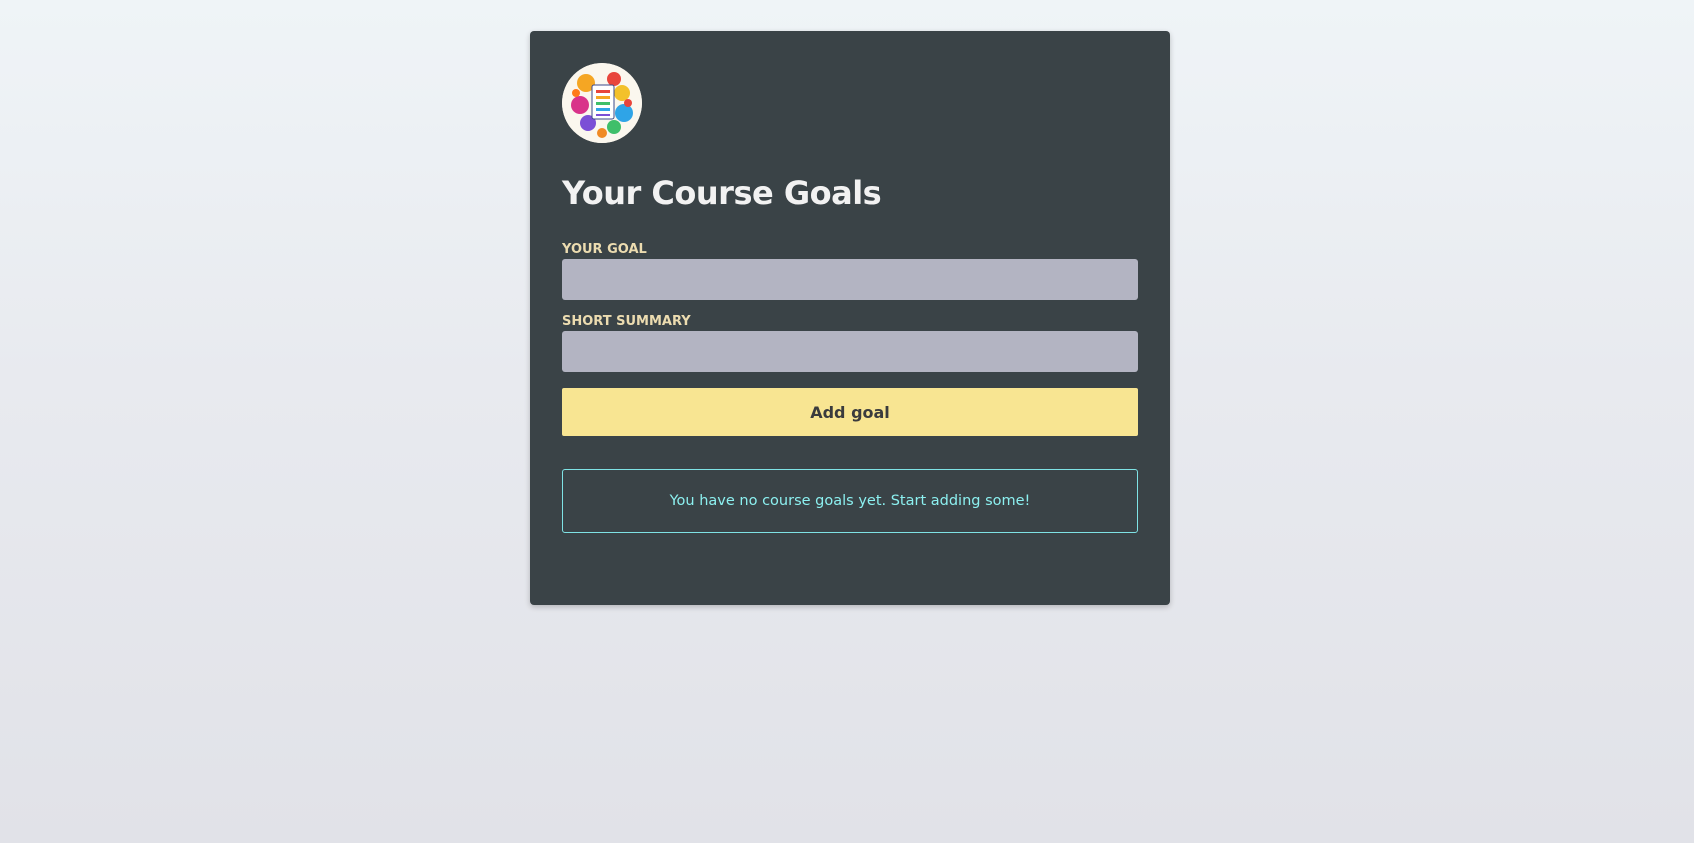 Image resolution: width=1694 pixels, height=843 pixels. What do you see at coordinates (626, 321) in the screenshot?
I see `summary-field-label: Short summary` at bounding box center [626, 321].